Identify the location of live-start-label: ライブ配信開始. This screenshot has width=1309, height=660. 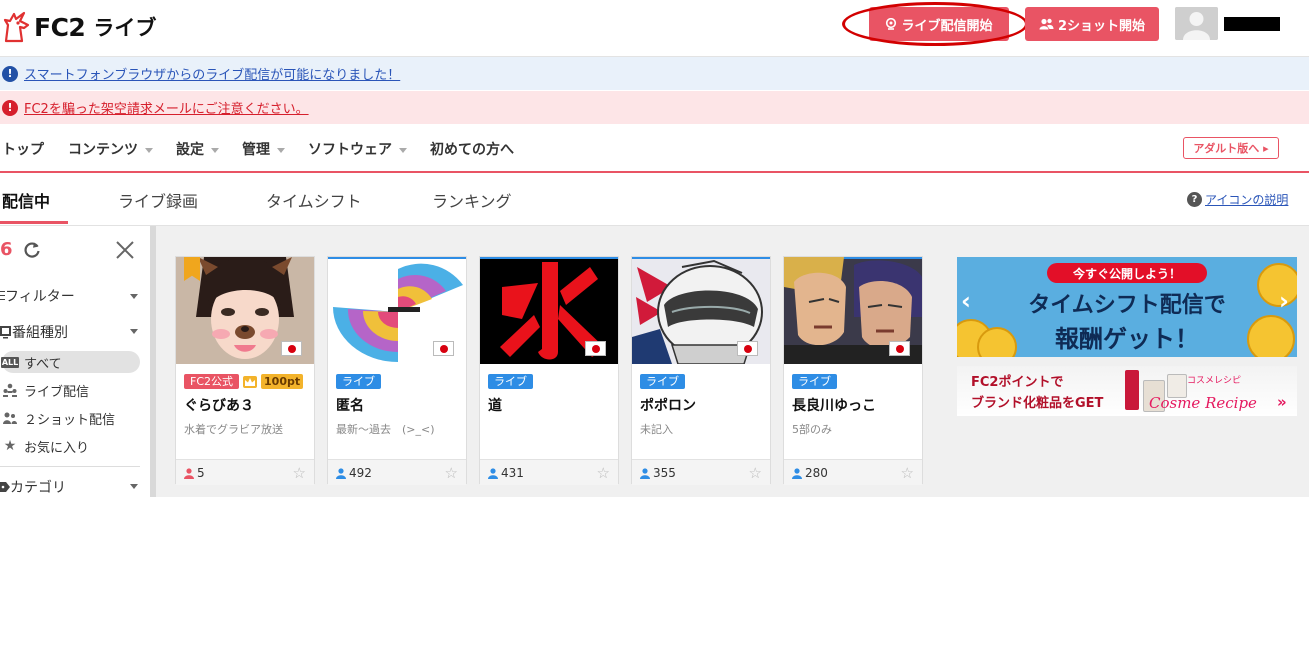
(947, 26).